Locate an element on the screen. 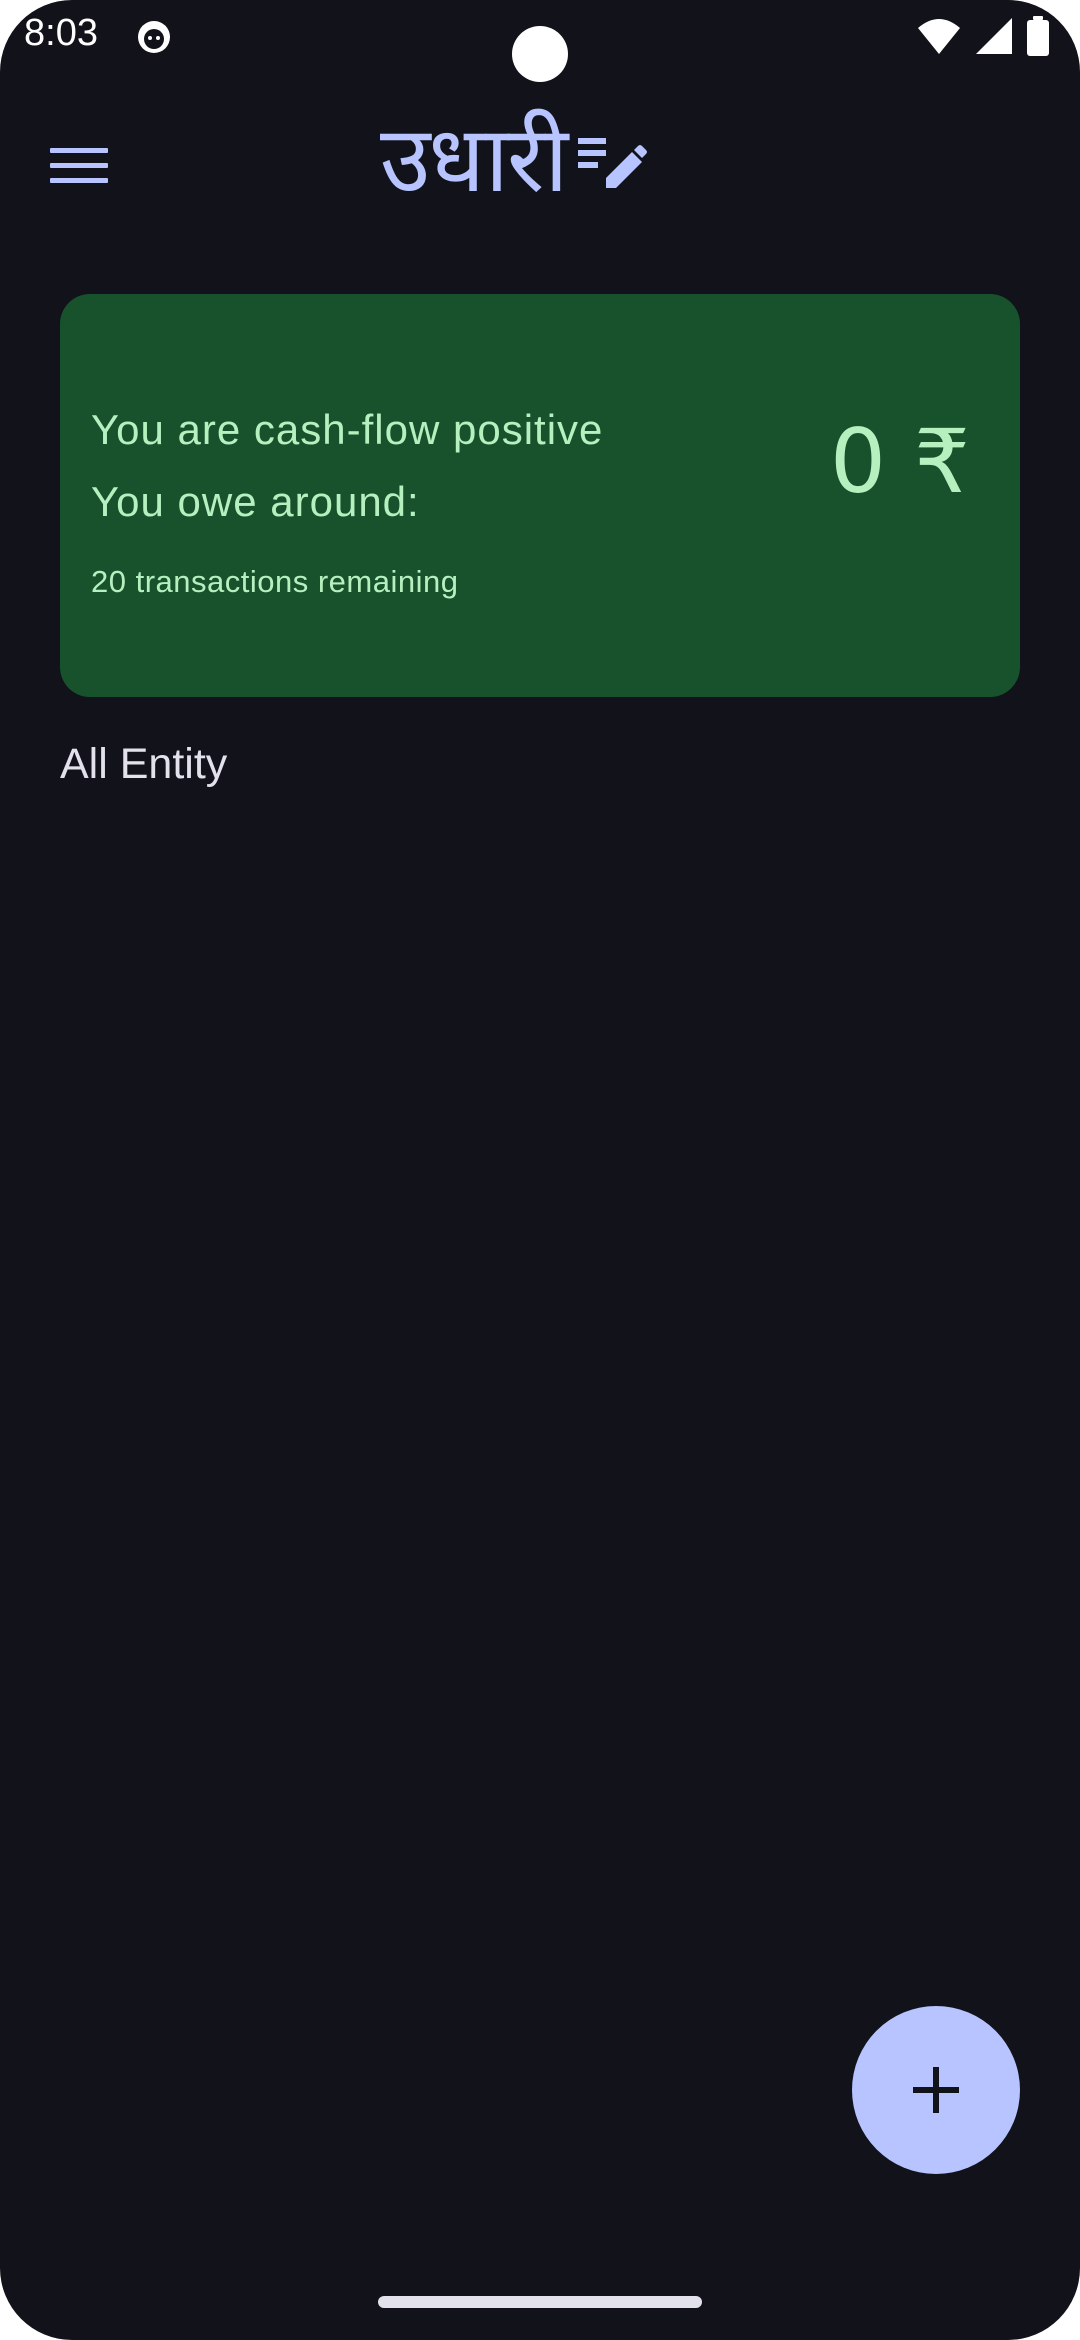 This screenshot has width=1080, height=2340. wifi-icon is located at coordinates (939, 36).